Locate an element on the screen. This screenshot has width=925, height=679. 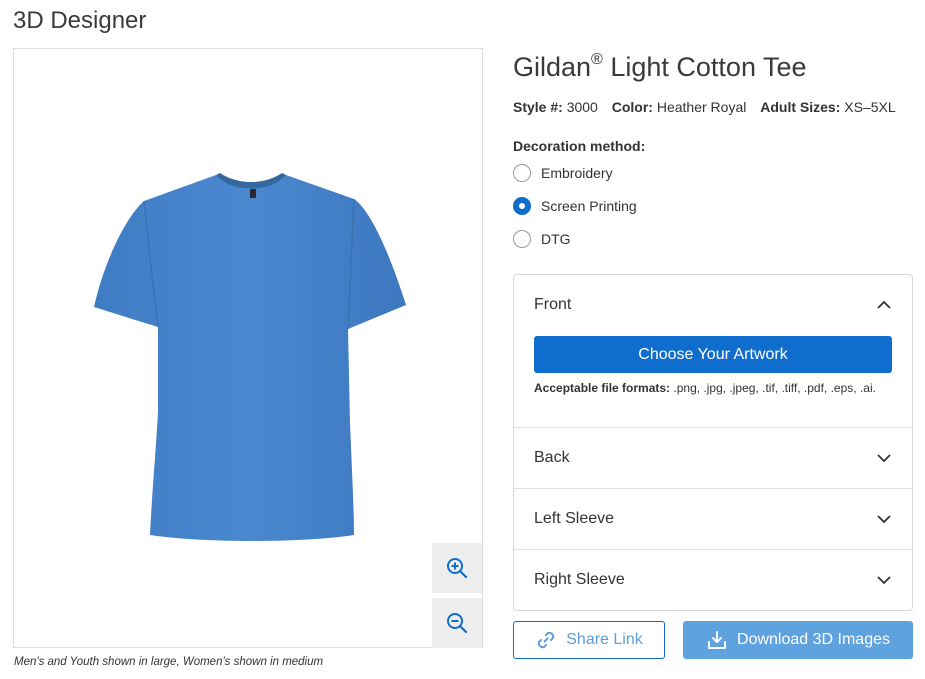
style-value: 3000 is located at coordinates (582, 107).